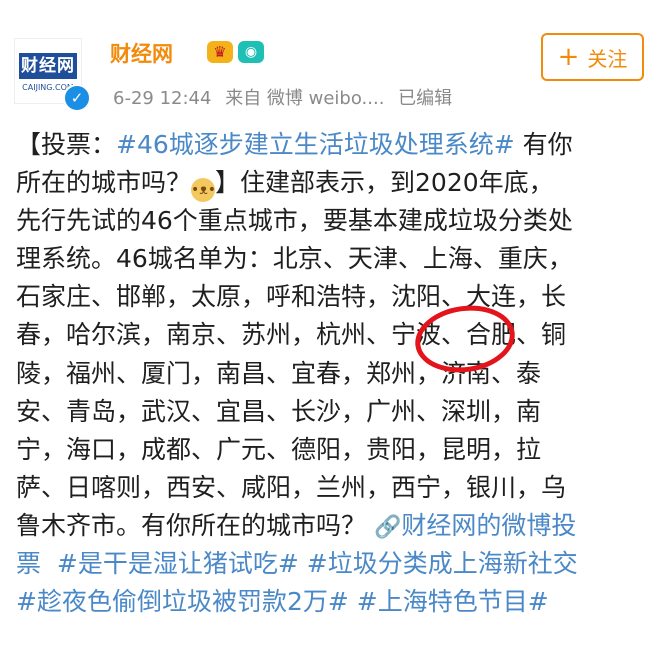  I want to click on follow-label: 关注, so click(607, 58).